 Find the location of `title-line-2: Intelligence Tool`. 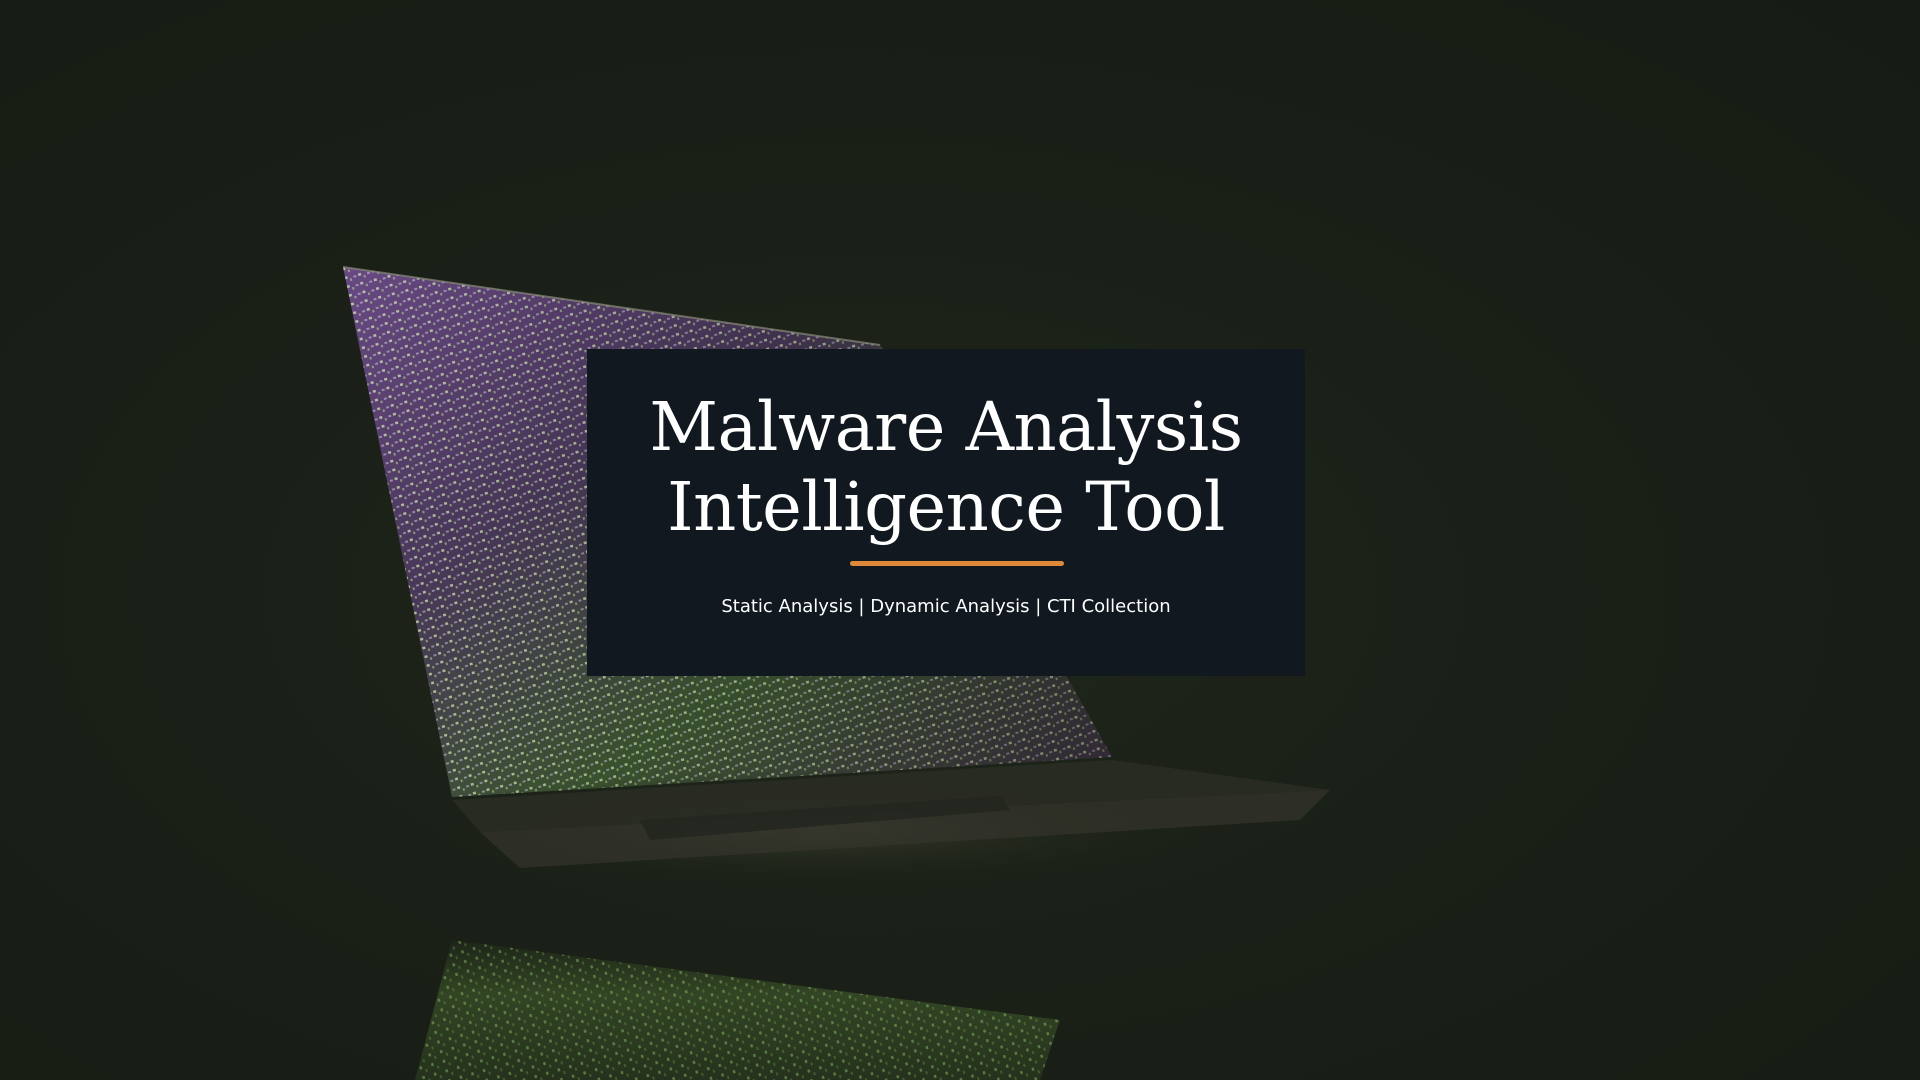

title-line-2: Intelligence Tool is located at coordinates (946, 507).